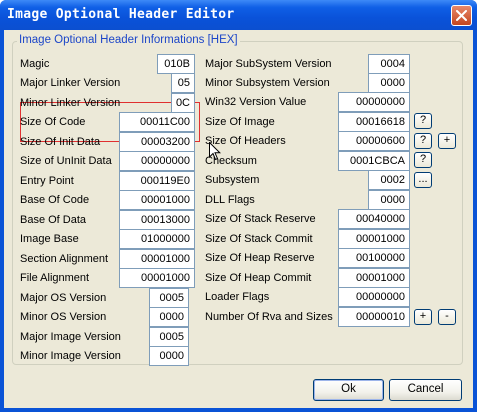 Image resolution: width=477 pixels, height=412 pixels. What do you see at coordinates (157, 239) in the screenshot?
I see `image-base-field: 01000000` at bounding box center [157, 239].